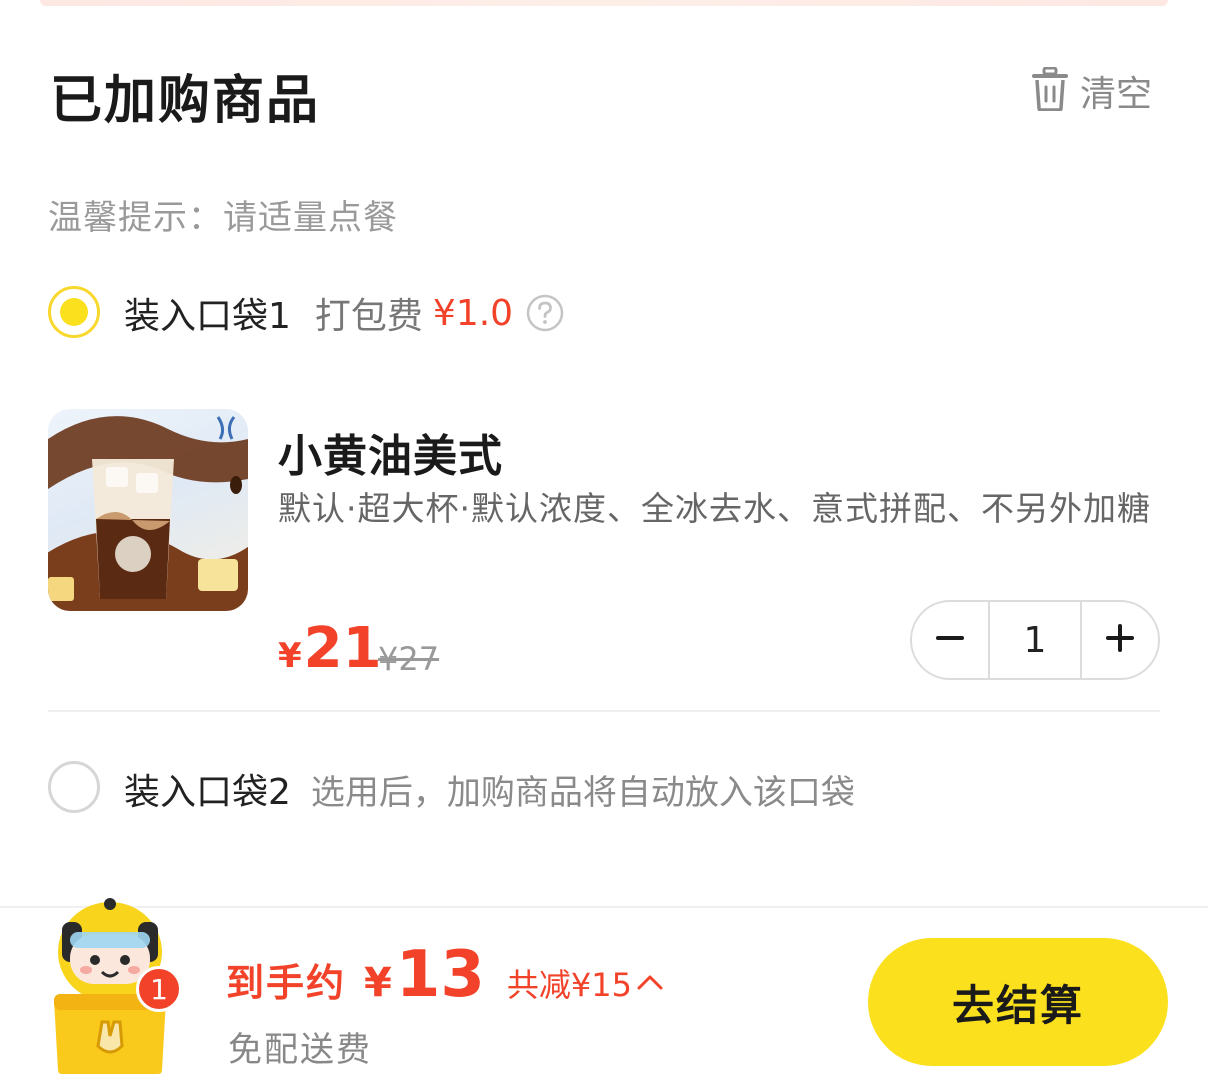 The height and width of the screenshot is (1080, 1208). What do you see at coordinates (440, 975) in the screenshot?
I see `final-price-amount: 13` at bounding box center [440, 975].